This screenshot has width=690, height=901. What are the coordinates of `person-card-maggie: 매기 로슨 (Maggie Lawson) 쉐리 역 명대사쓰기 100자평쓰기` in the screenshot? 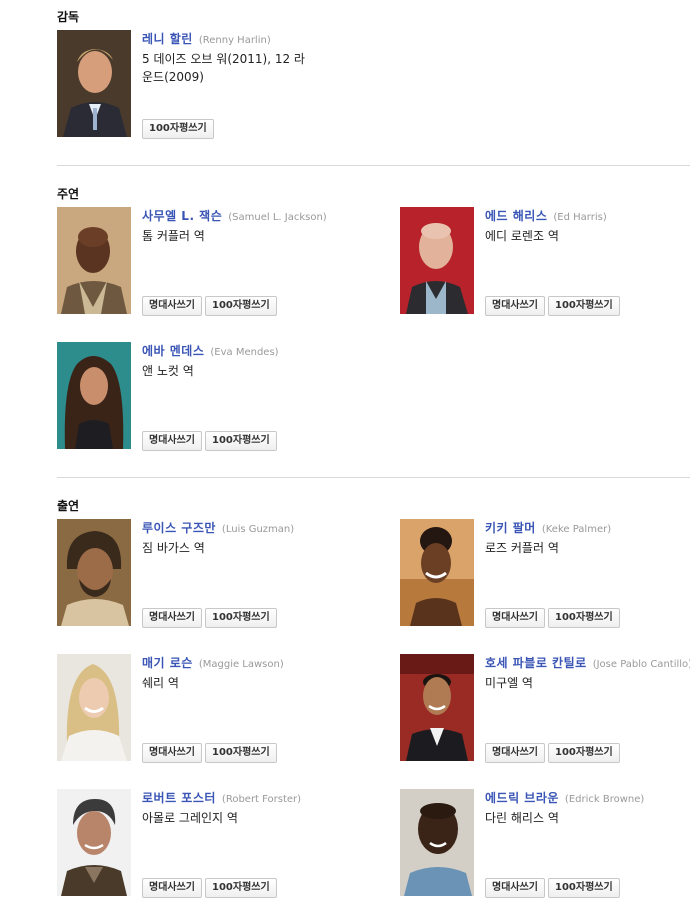 It's located at (207, 708).